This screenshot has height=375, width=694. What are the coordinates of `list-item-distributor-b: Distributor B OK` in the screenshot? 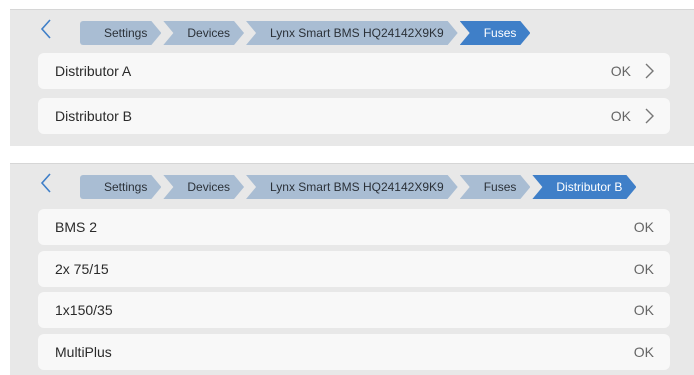 It's located at (354, 116).